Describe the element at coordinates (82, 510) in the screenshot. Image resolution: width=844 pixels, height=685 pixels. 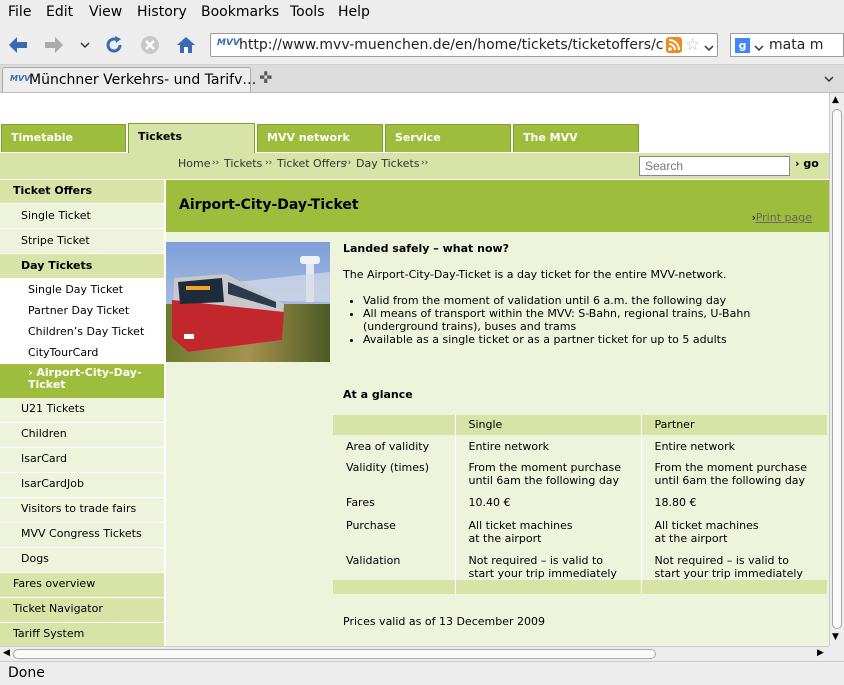
I see `sidebar-visitors-trade-fairs: Visitors to trade fairs` at that location.